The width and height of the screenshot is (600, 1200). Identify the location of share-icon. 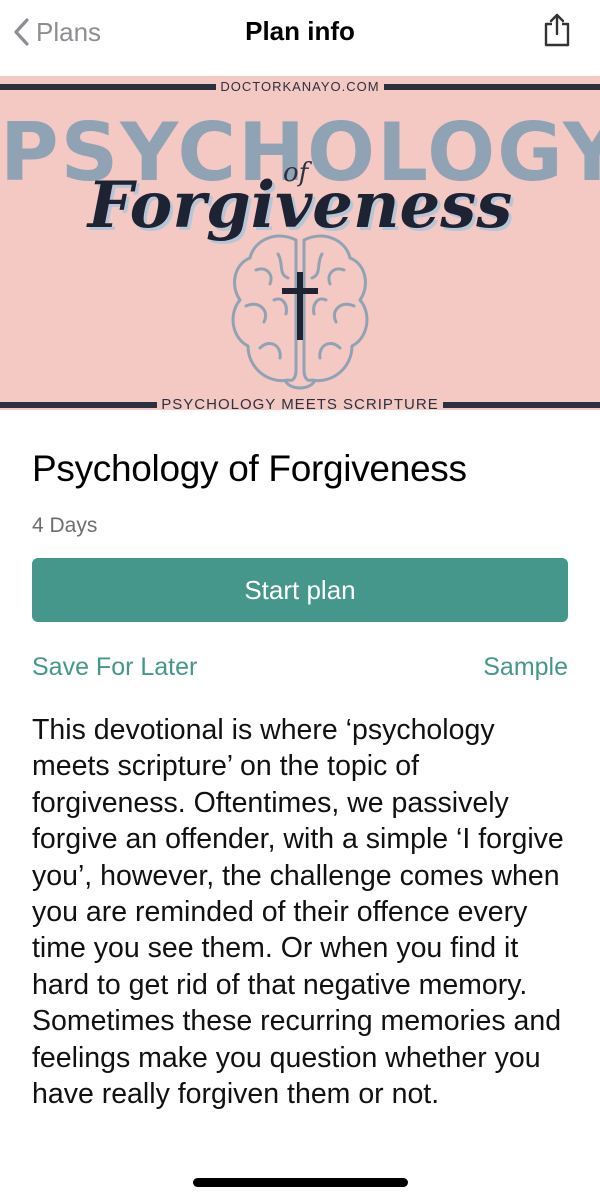
(557, 30).